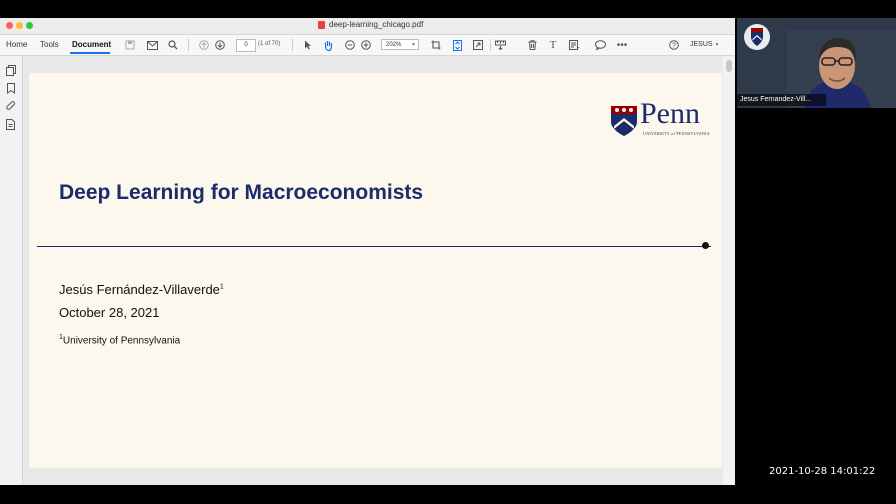 The width and height of the screenshot is (896, 504). I want to click on minimize-window-button, so click(19, 25).